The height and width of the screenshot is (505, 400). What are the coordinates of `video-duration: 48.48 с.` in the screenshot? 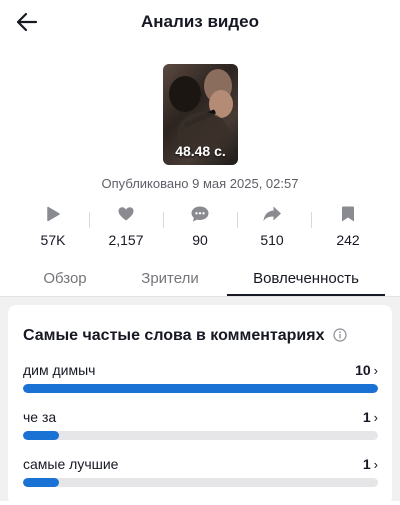 It's located at (200, 151).